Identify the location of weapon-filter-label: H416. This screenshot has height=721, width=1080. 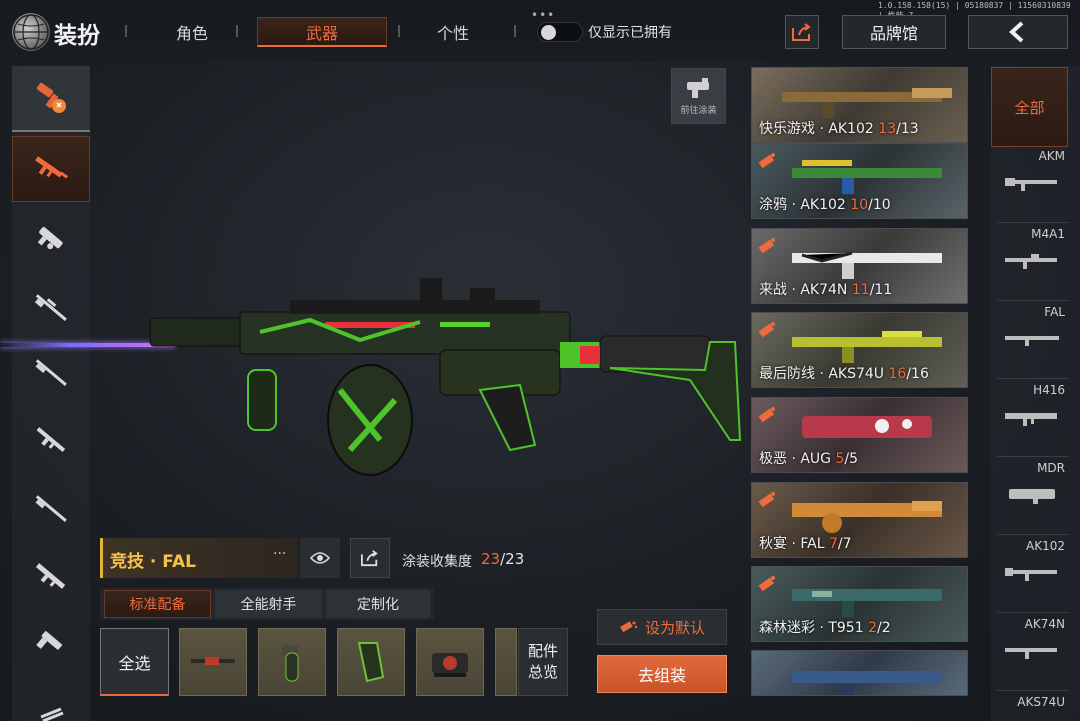
(1049, 390).